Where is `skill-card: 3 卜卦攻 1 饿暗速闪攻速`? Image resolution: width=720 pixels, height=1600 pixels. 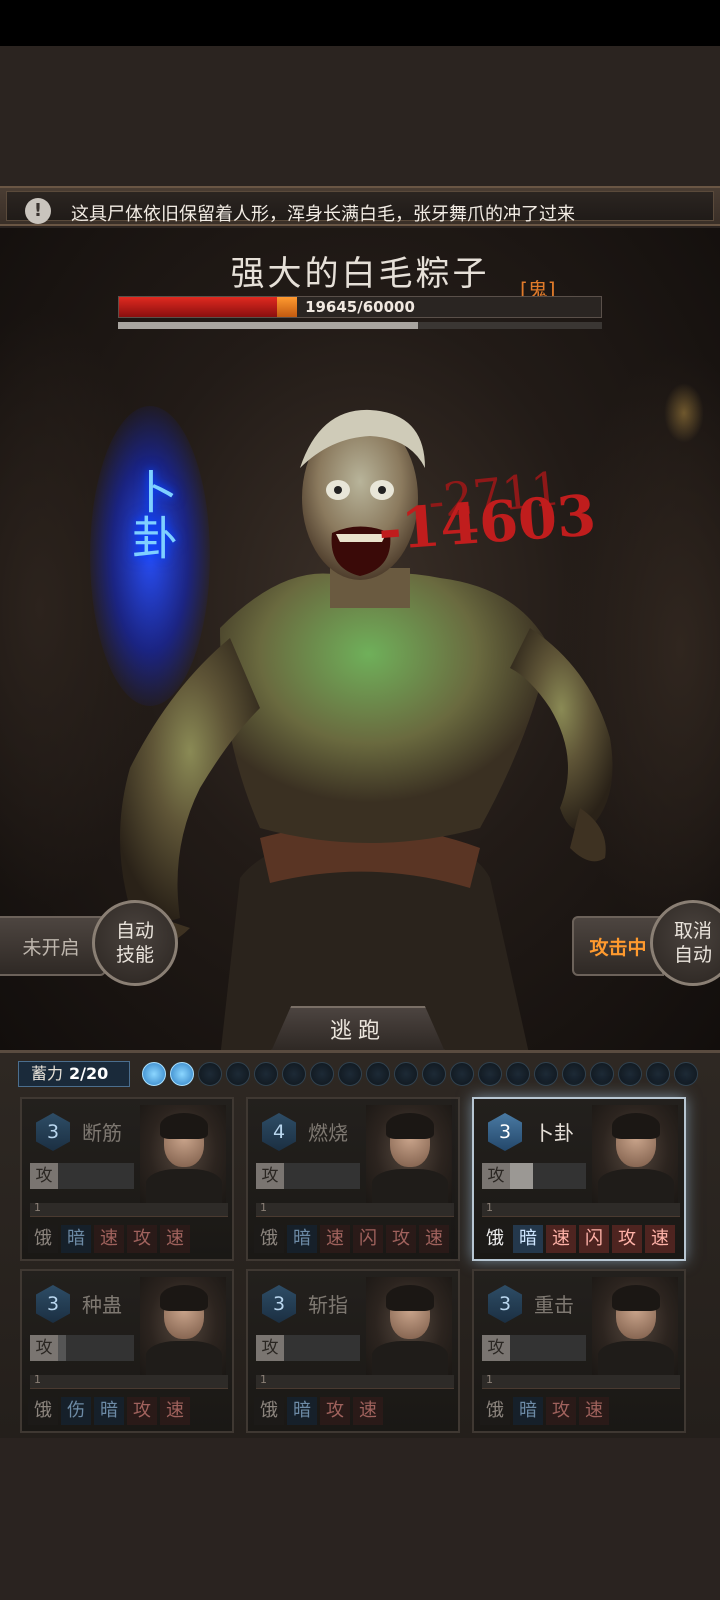
skill-card: 3 卜卦攻 1 饿暗速闪攻速 is located at coordinates (579, 1179).